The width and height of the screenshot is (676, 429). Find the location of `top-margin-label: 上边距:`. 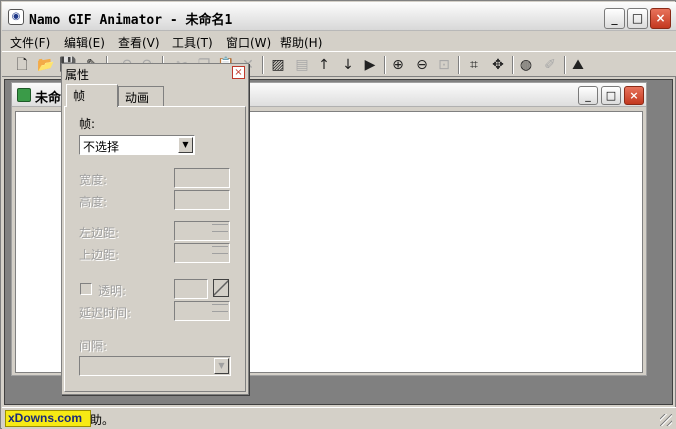

top-margin-label: 上边距: is located at coordinates (99, 255).